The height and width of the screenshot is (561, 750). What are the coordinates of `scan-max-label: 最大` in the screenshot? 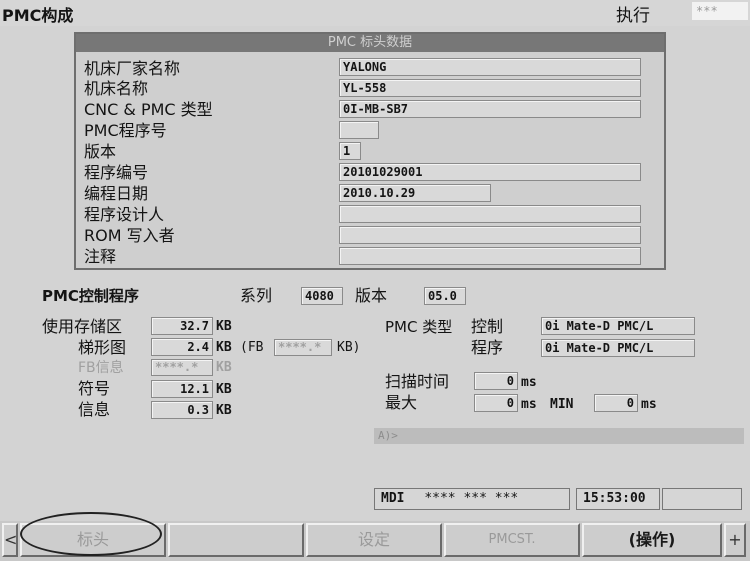 It's located at (401, 402).